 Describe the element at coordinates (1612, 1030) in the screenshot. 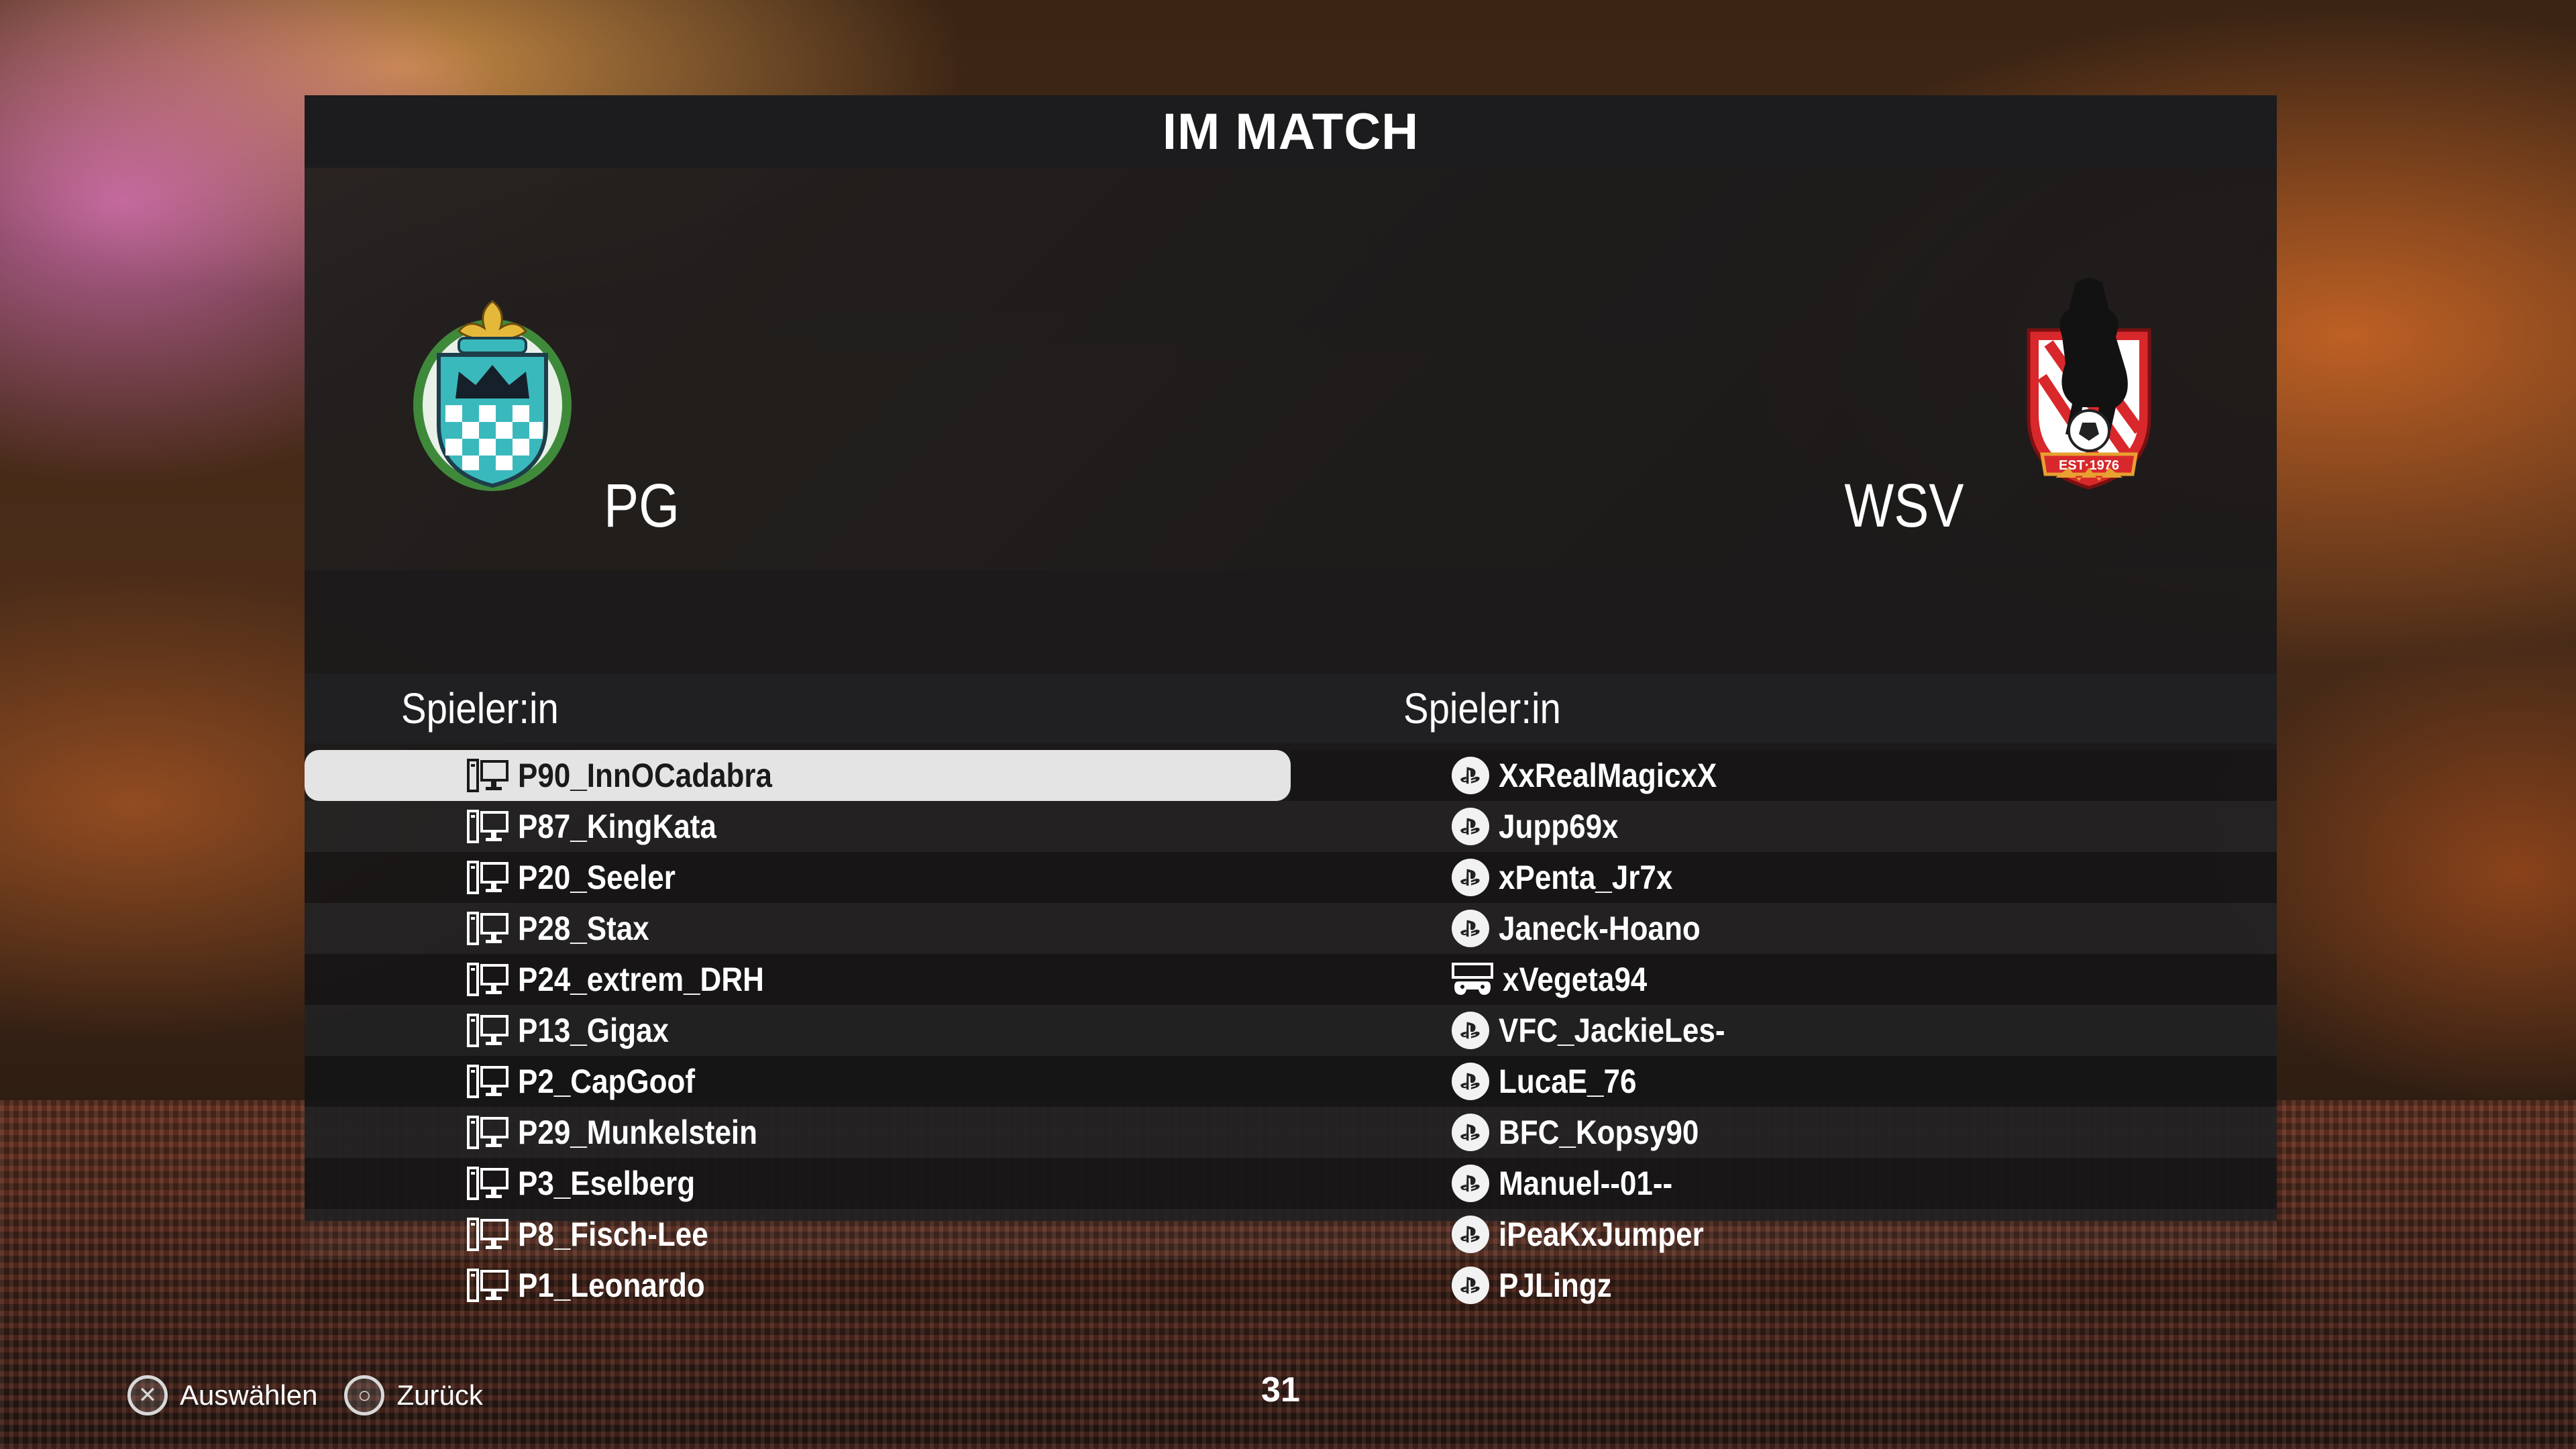

I see `player-name: VFC_JackieLes-` at that location.